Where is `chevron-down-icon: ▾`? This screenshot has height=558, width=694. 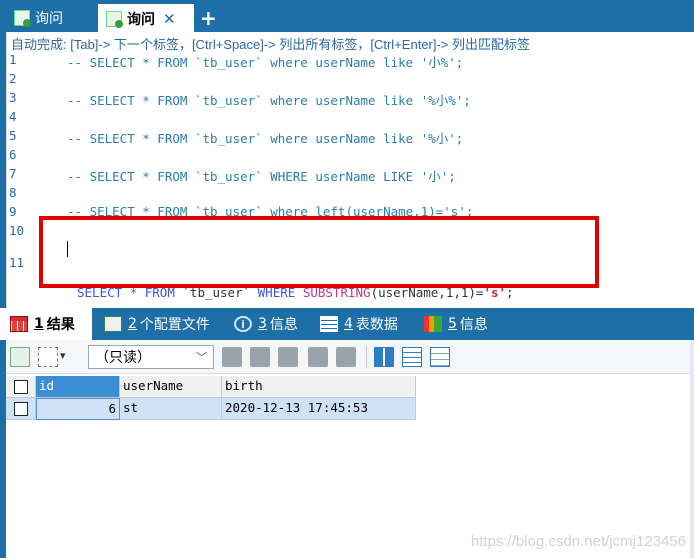
chevron-down-icon: ▾ is located at coordinates (63, 355).